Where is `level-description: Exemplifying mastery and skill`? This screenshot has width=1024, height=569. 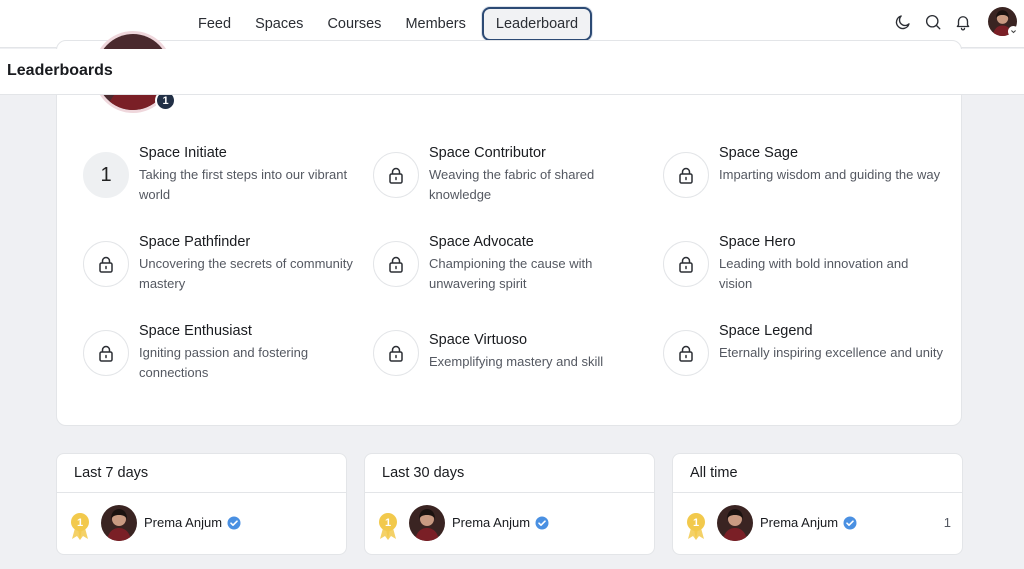 level-description: Exemplifying mastery and skill is located at coordinates (516, 361).